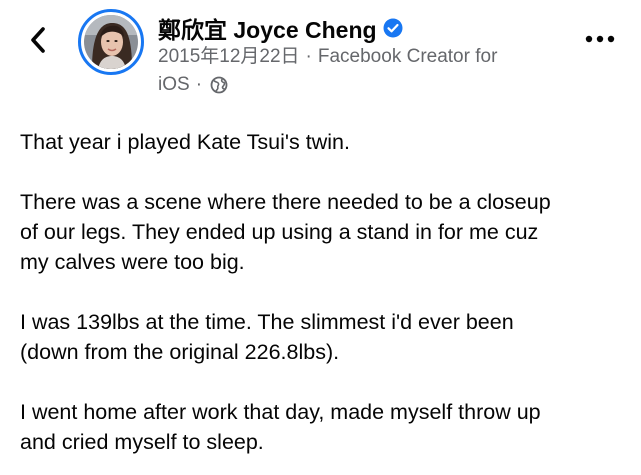  What do you see at coordinates (174, 84) in the screenshot?
I see `post-source-continued: iOS` at bounding box center [174, 84].